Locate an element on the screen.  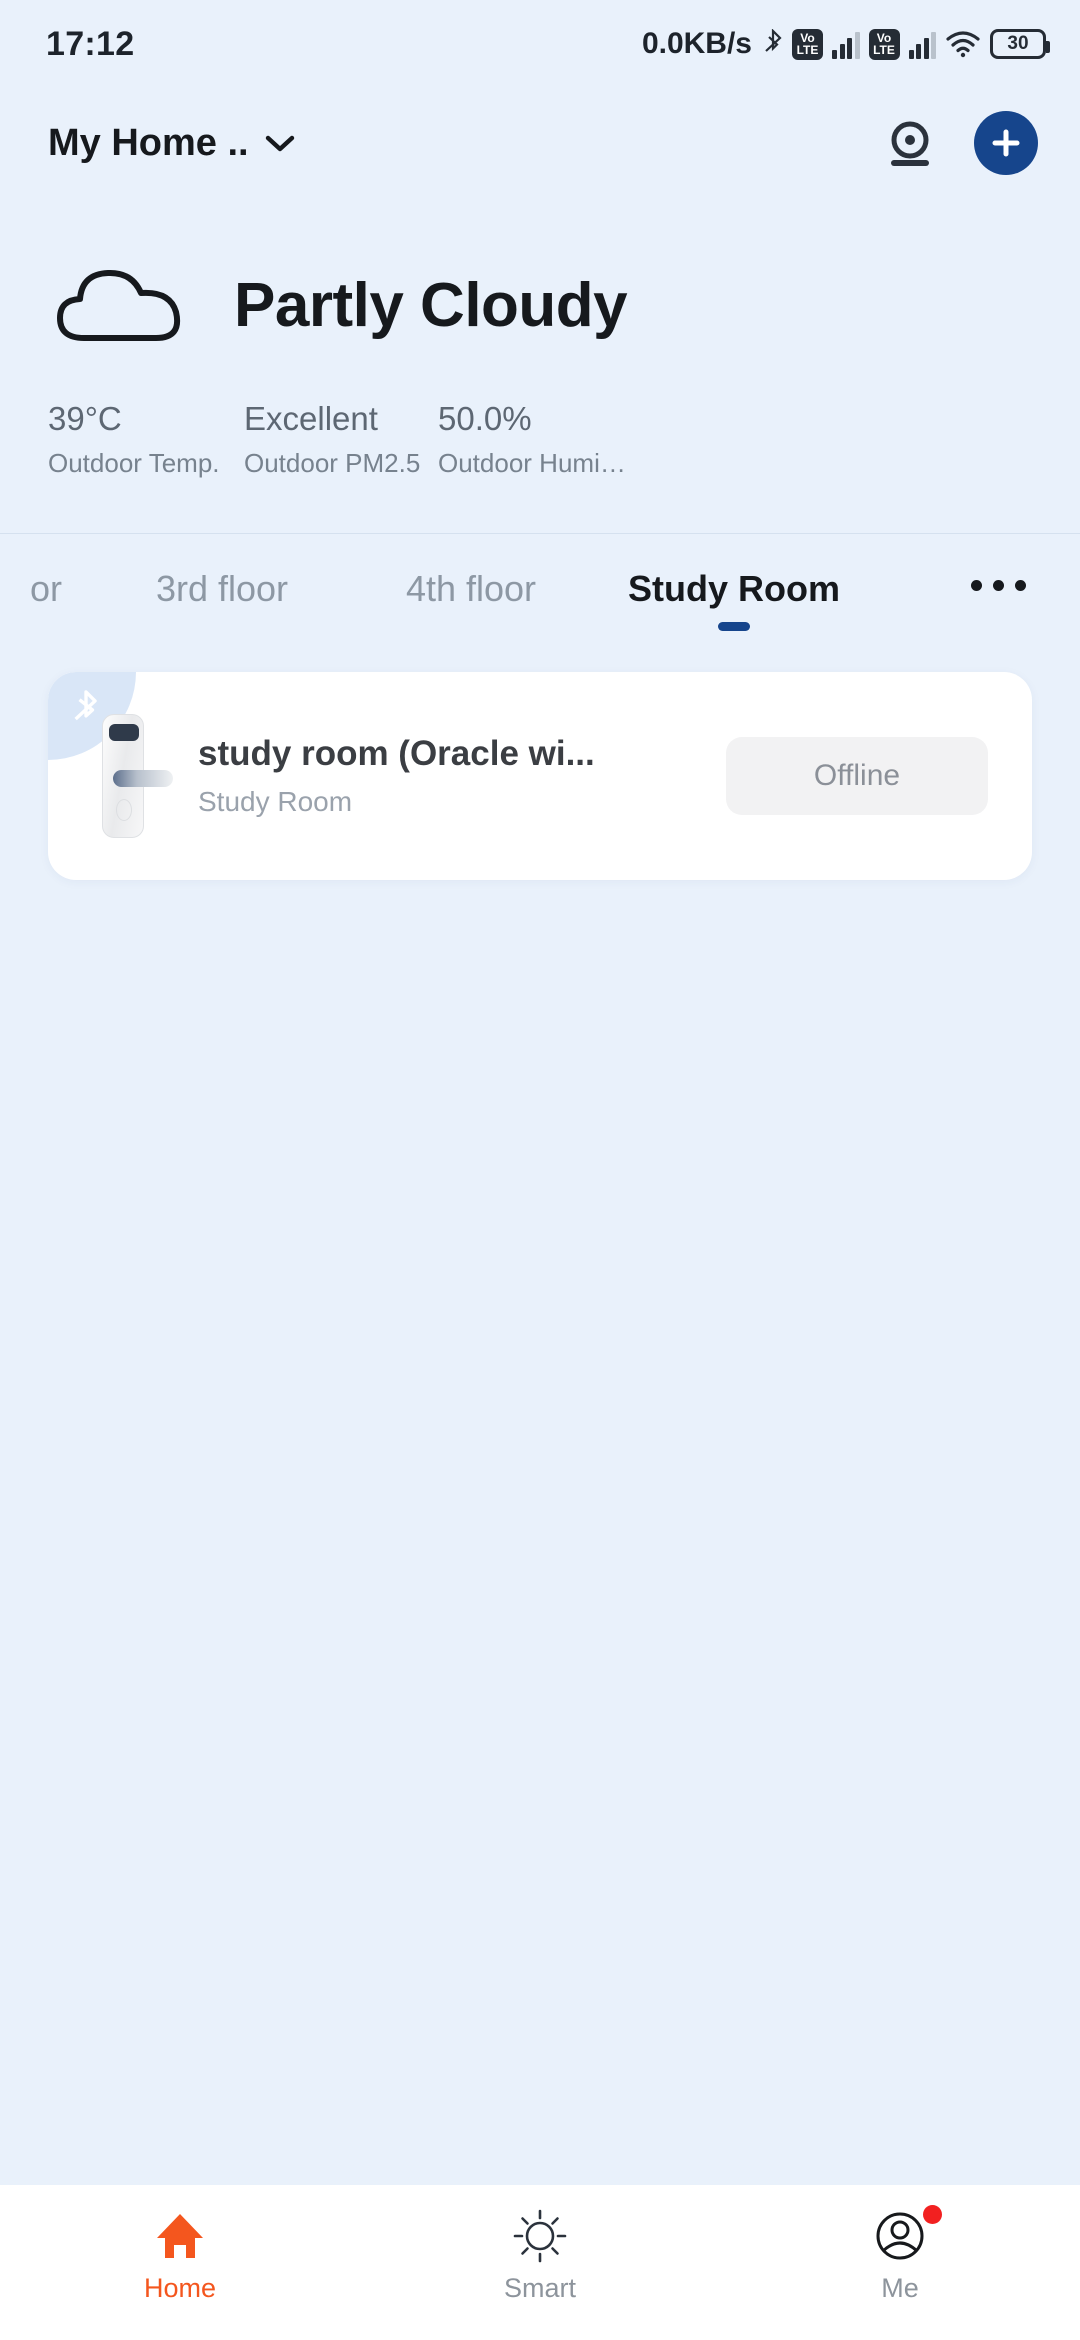
device-status-label: Offline is located at coordinates (857, 776).